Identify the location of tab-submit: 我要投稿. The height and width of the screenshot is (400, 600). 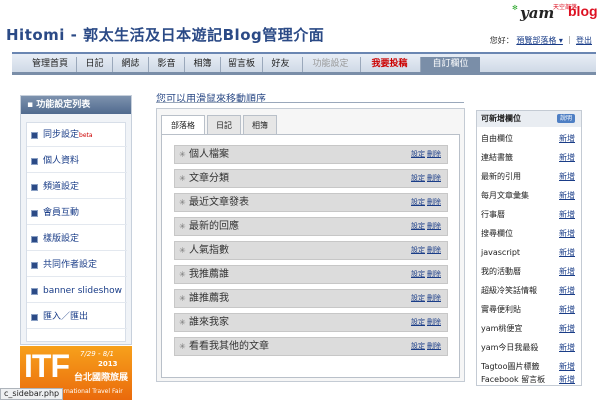
(389, 64).